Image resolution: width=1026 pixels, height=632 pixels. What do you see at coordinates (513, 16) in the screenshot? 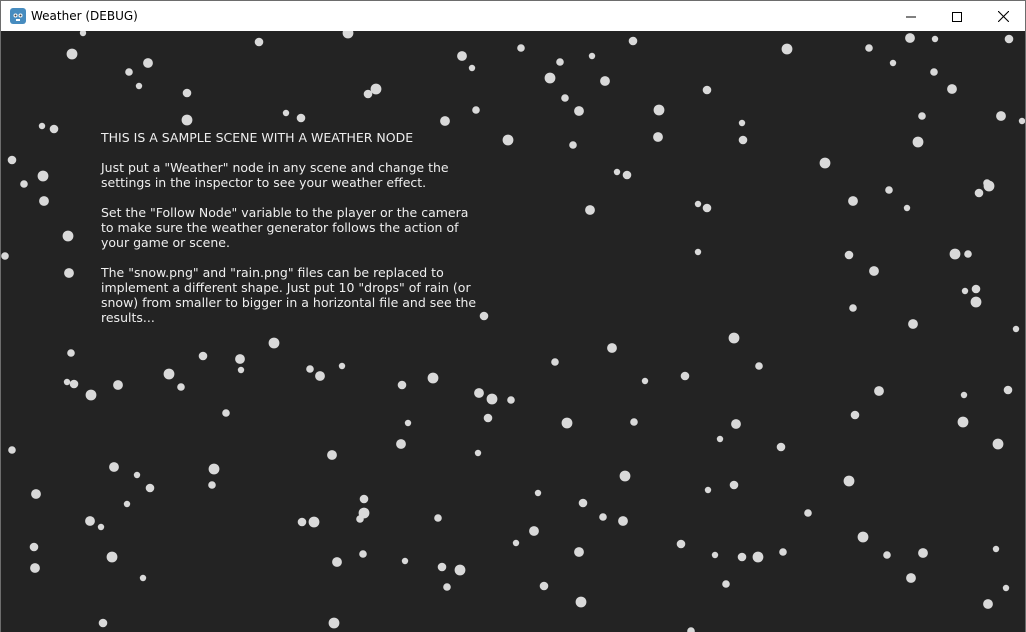
I see `title-bar: Weather (DEBUG)` at bounding box center [513, 16].